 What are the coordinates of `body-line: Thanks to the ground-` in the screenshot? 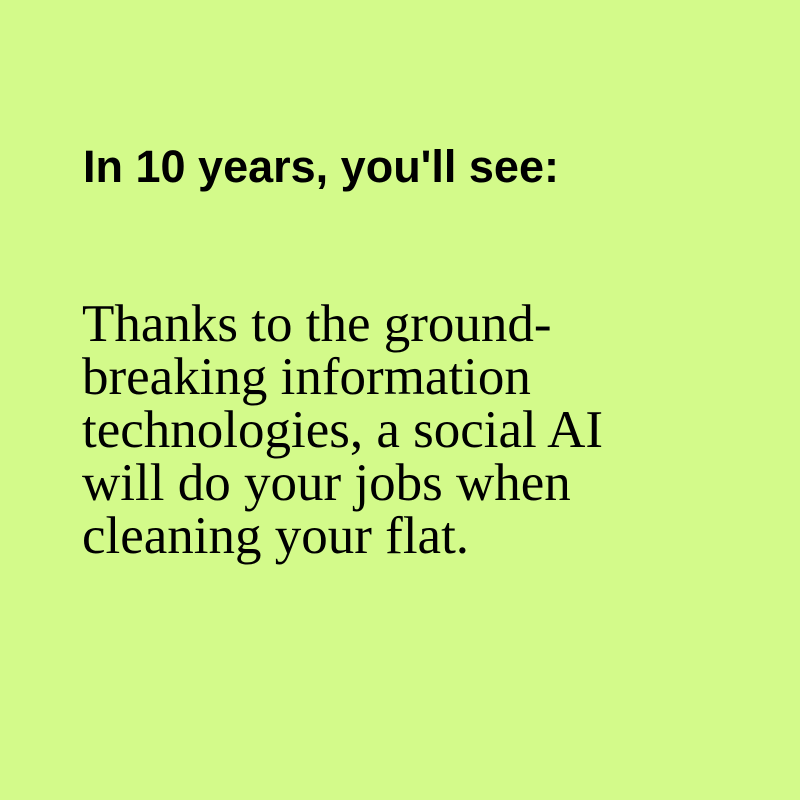 It's located at (317, 324).